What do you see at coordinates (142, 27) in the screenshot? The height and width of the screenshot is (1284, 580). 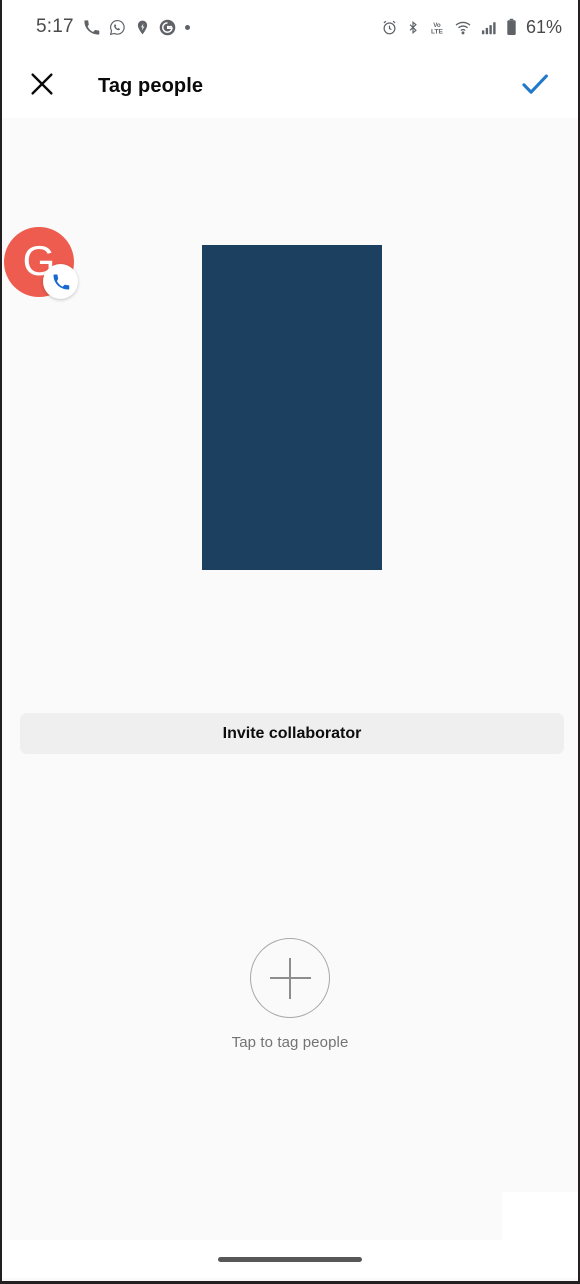 I see `location-pin-icon` at bounding box center [142, 27].